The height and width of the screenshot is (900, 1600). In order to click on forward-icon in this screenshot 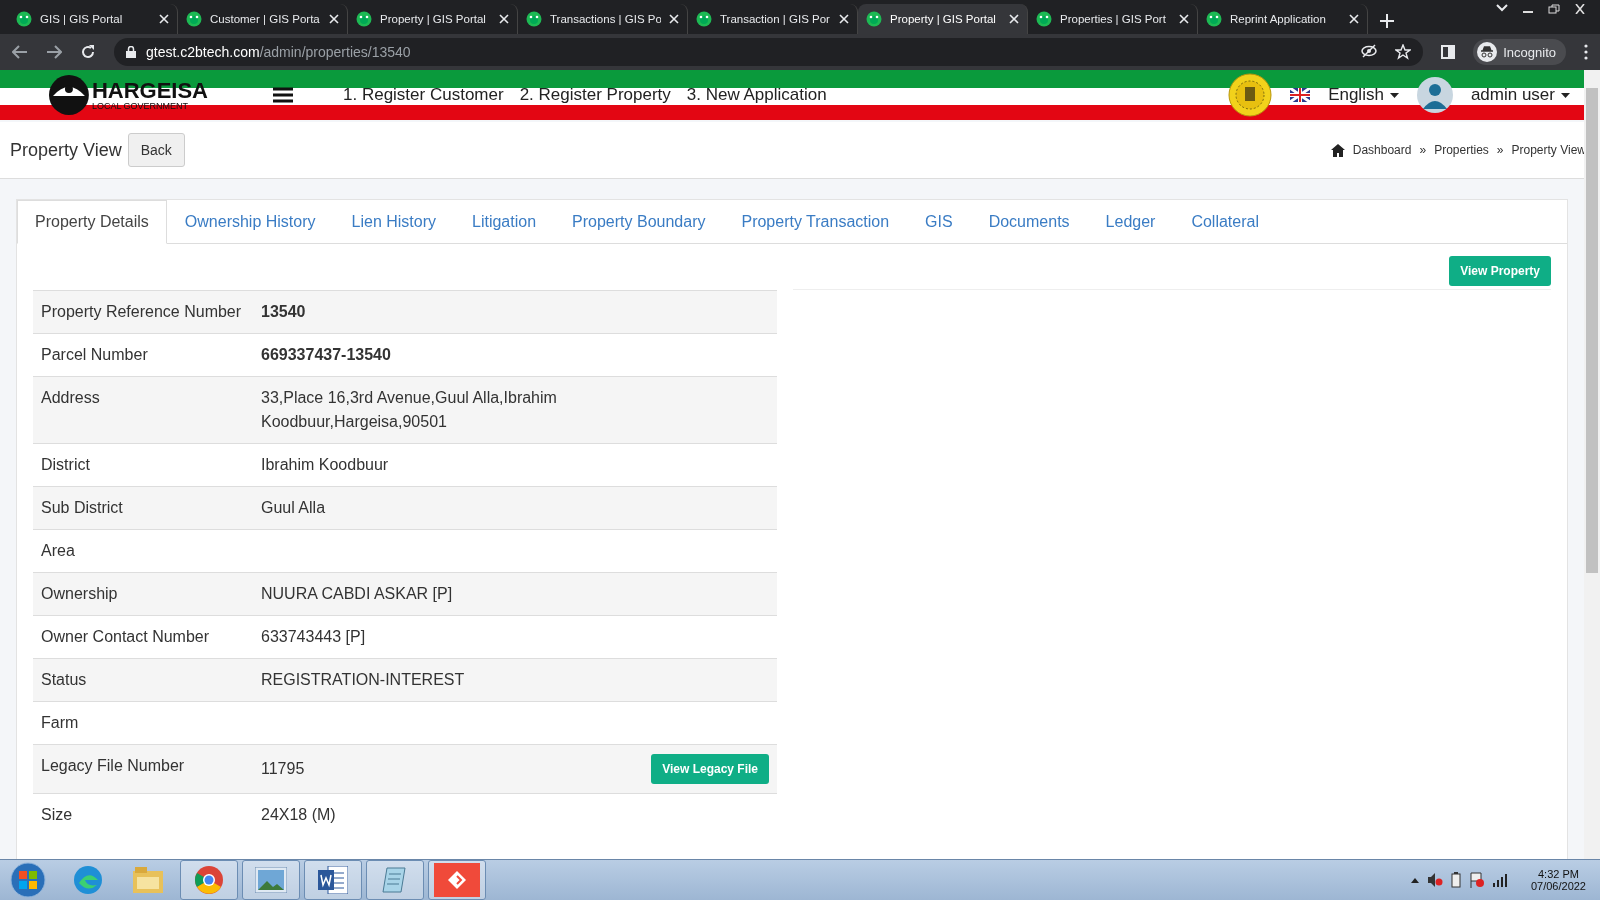, I will do `click(54, 52)`.